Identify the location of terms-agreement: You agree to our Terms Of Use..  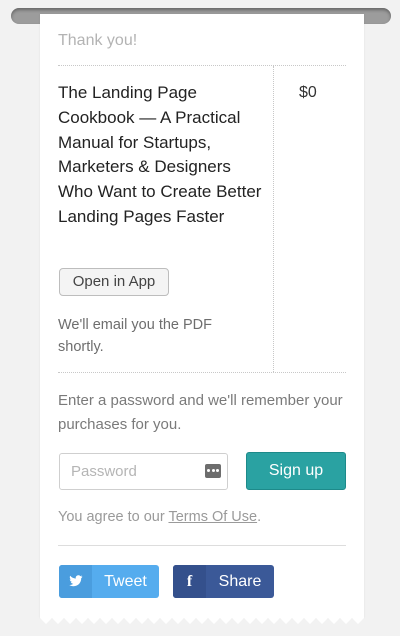
(159, 517).